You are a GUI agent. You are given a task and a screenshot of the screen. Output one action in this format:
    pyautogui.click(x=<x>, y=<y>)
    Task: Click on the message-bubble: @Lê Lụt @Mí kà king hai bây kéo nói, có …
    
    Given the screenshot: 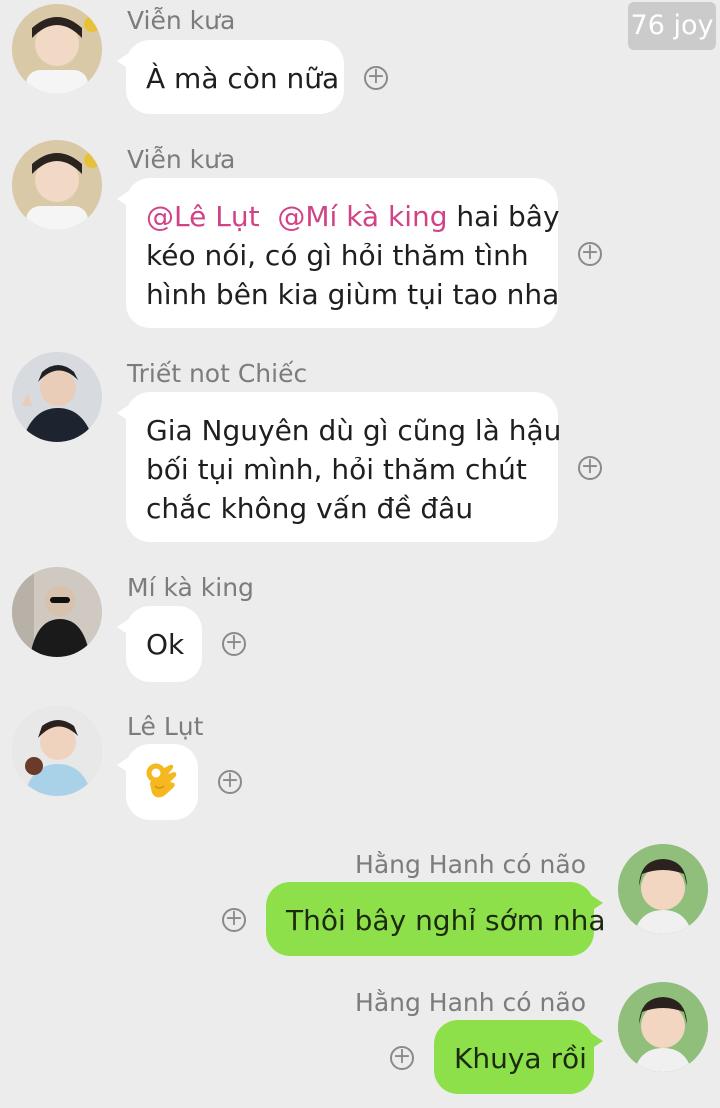 What is the action you would take?
    pyautogui.click(x=338, y=253)
    